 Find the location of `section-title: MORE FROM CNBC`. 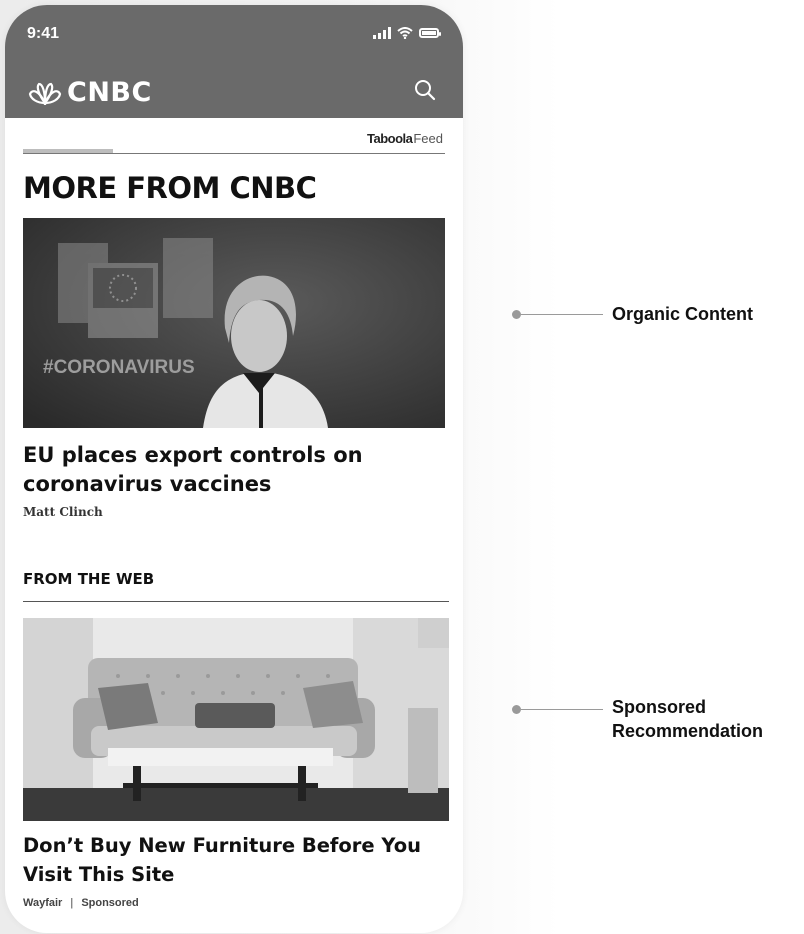

section-title: MORE FROM CNBC is located at coordinates (170, 188).